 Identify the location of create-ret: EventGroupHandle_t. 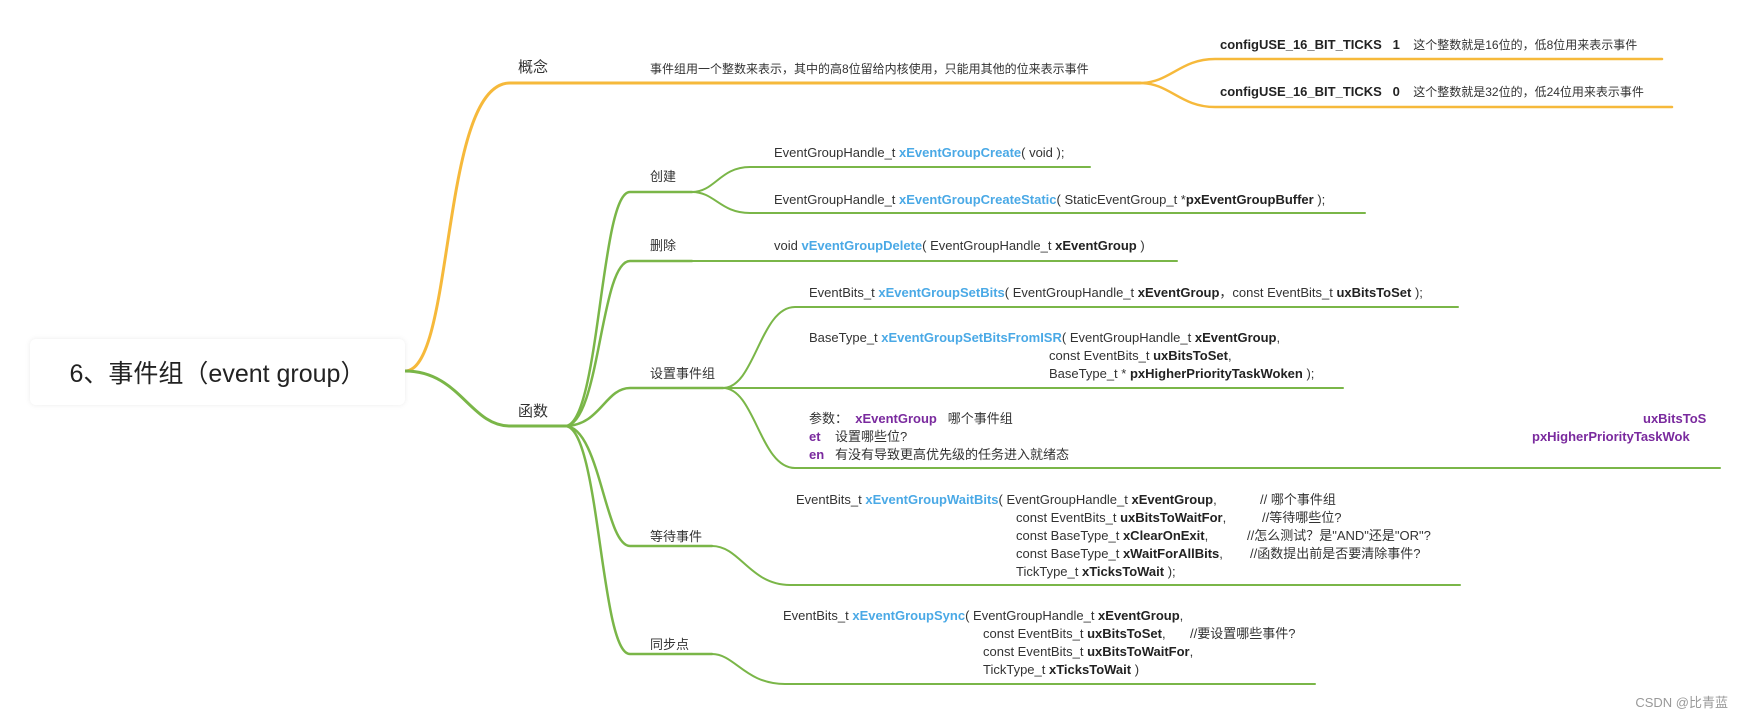
(837, 152).